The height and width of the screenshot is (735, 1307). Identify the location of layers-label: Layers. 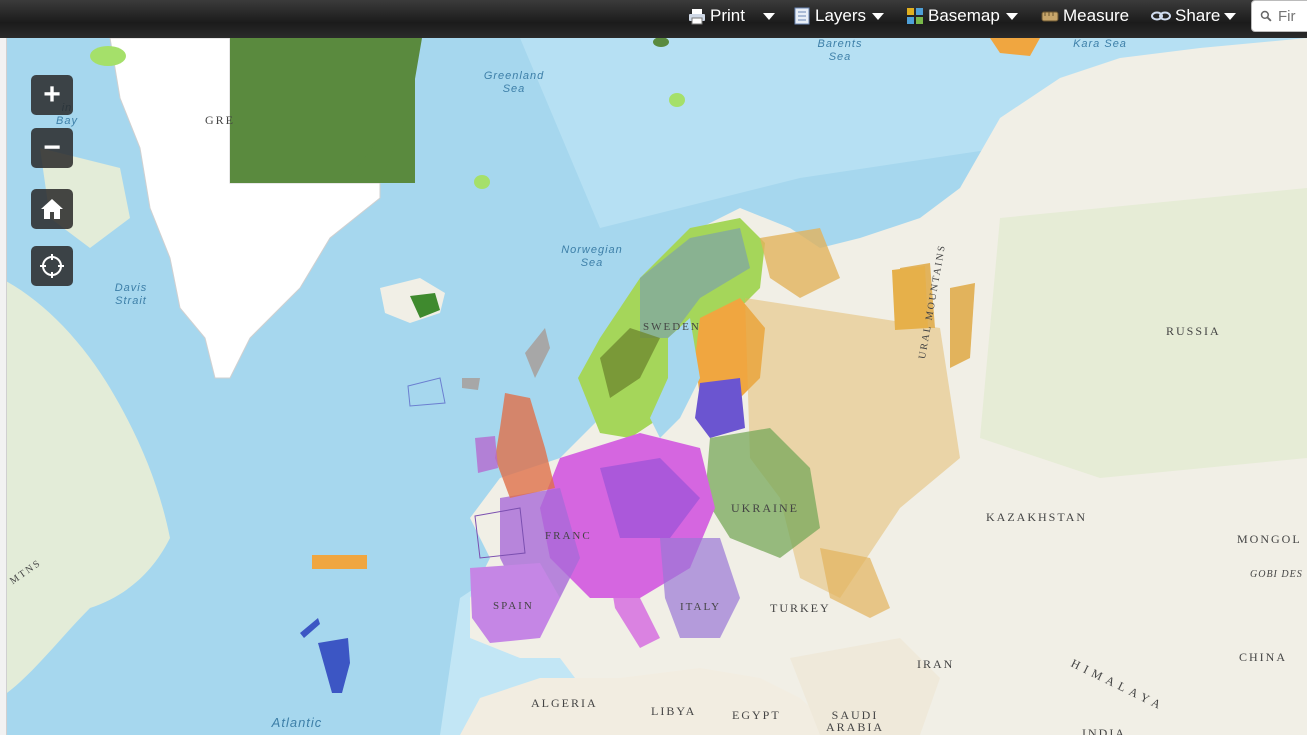
(841, 15).